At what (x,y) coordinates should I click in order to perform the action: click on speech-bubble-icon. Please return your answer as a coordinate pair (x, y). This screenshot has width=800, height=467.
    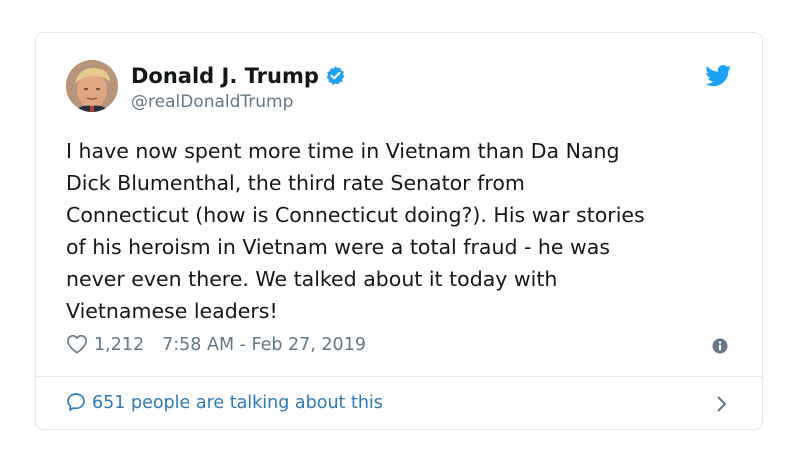
    Looking at the image, I should click on (76, 402).